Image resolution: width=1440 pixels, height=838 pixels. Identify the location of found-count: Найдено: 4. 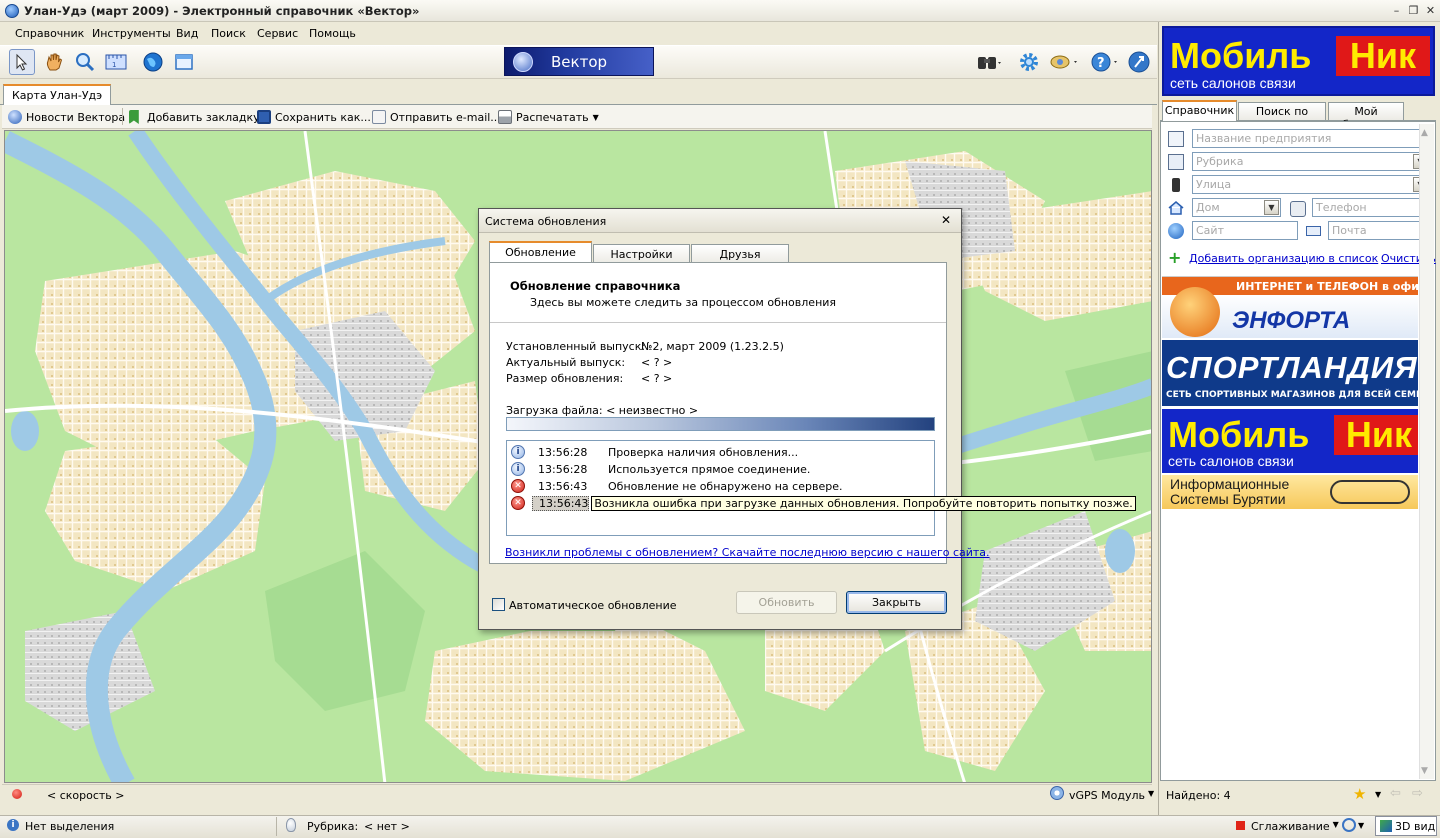
(1198, 795).